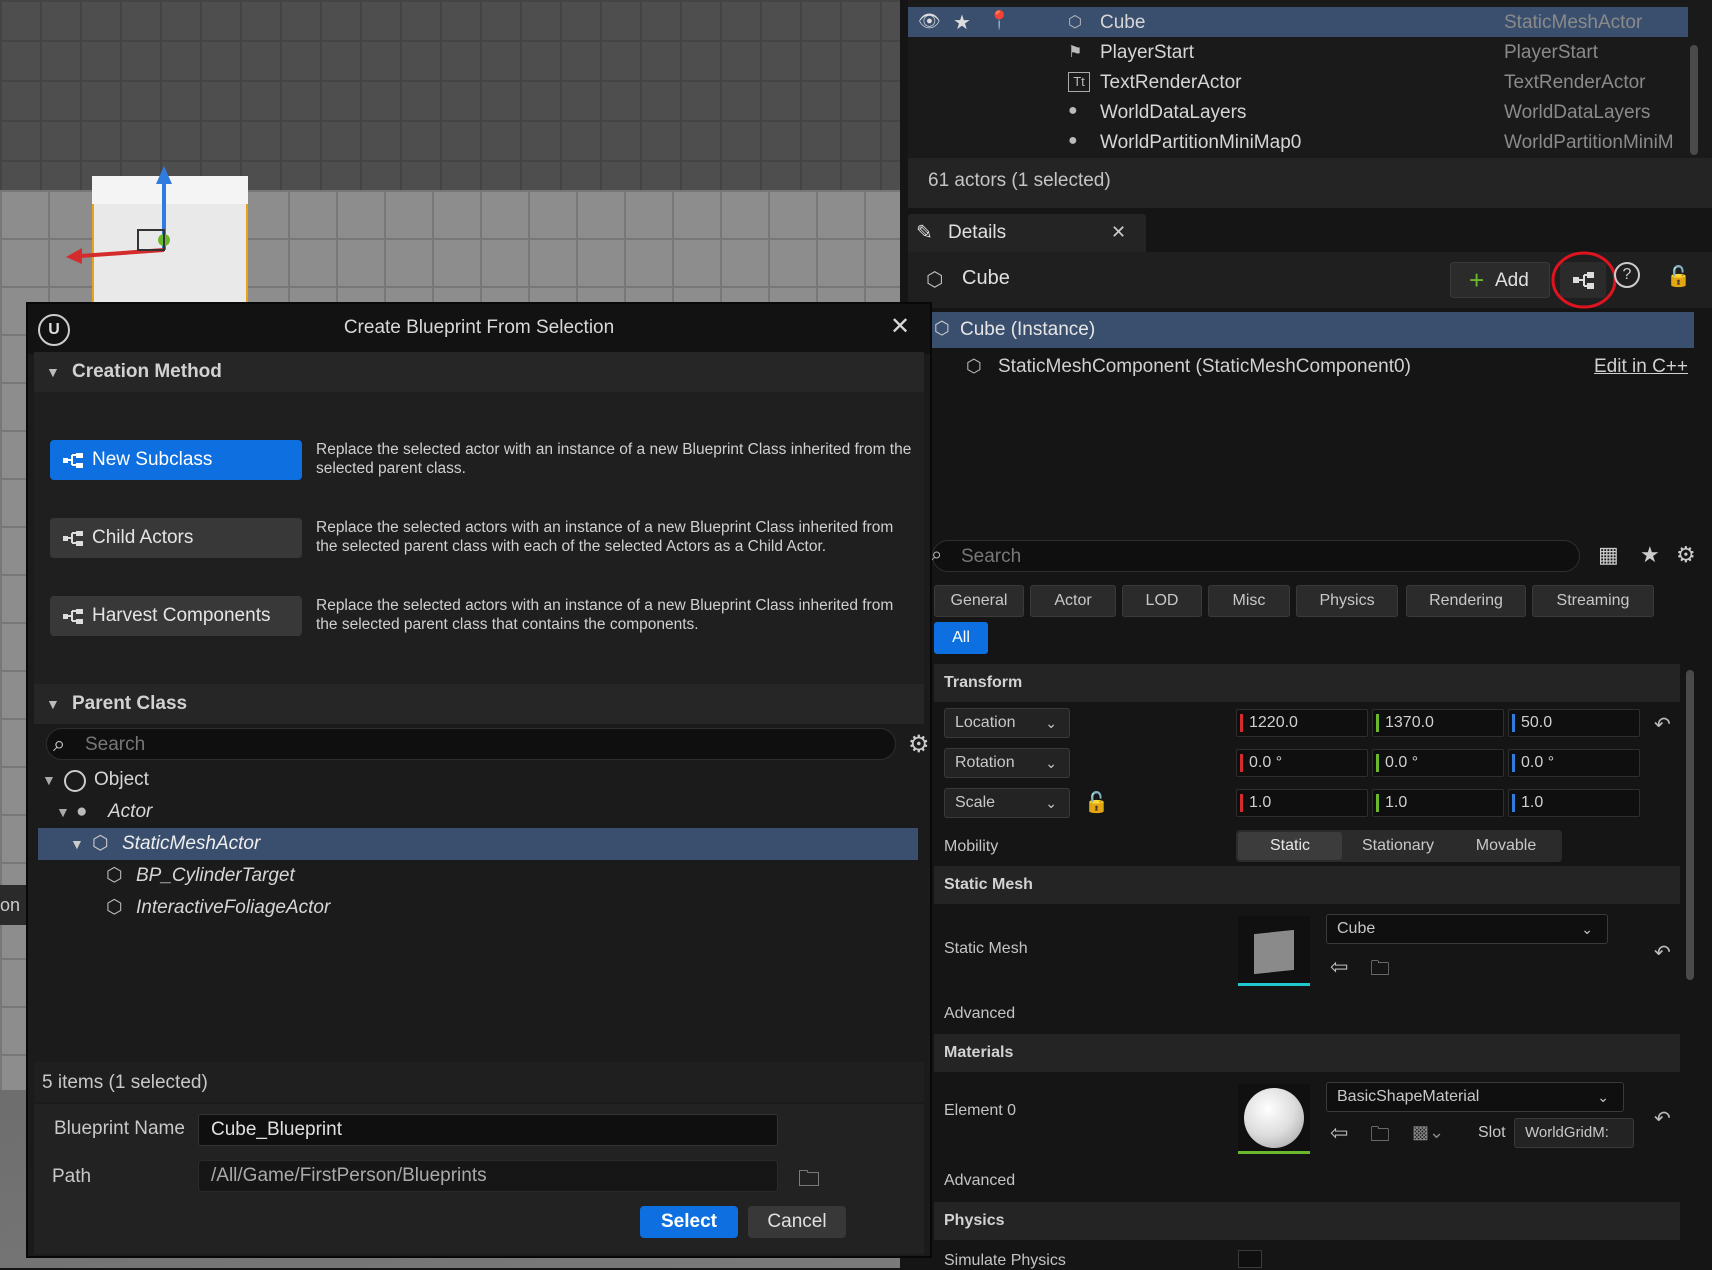 This screenshot has width=1712, height=1270. What do you see at coordinates (1347, 601) in the screenshot?
I see `filter-tab-physics: Physics` at bounding box center [1347, 601].